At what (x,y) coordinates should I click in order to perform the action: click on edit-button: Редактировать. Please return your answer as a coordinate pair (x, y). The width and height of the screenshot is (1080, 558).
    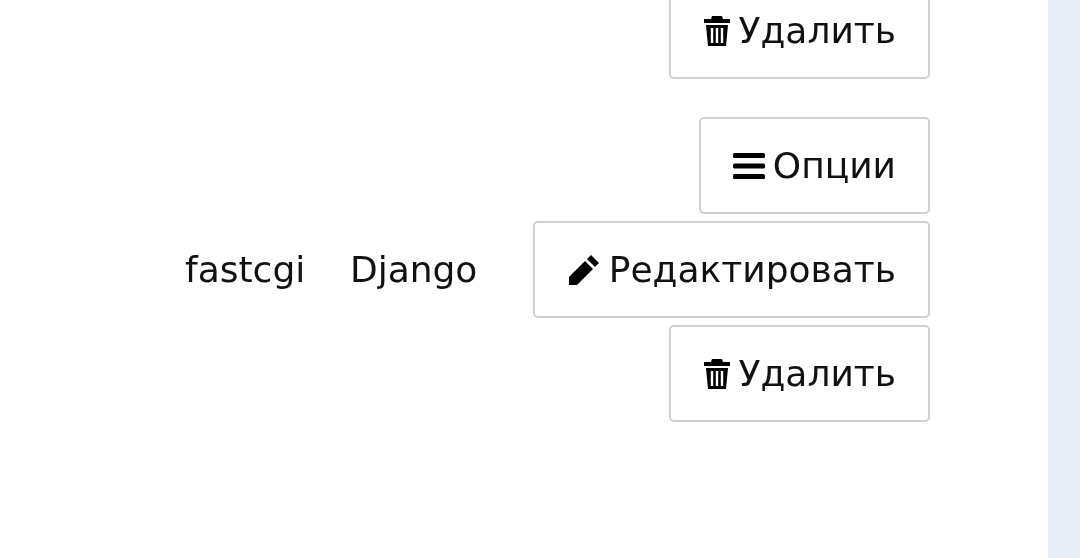
    Looking at the image, I should click on (731, 269).